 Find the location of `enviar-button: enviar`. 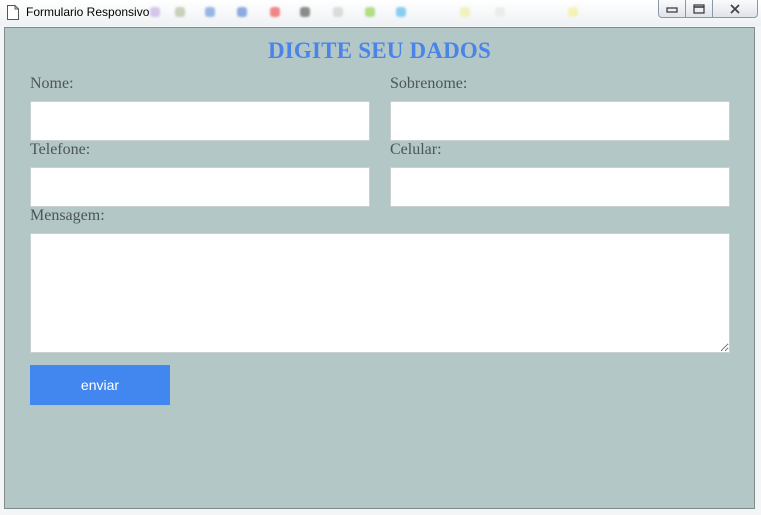

enviar-button: enviar is located at coordinates (100, 385).